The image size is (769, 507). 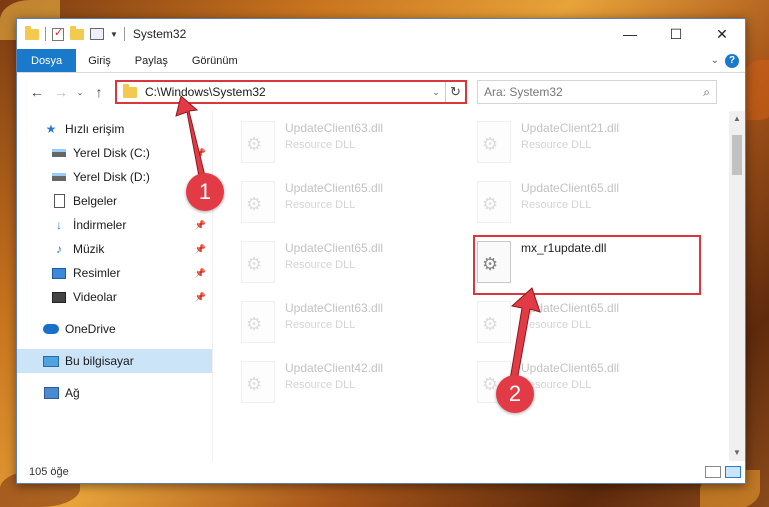 I want to click on title-bar: ▼ System32 — ☐ ✕, so click(x=381, y=34).